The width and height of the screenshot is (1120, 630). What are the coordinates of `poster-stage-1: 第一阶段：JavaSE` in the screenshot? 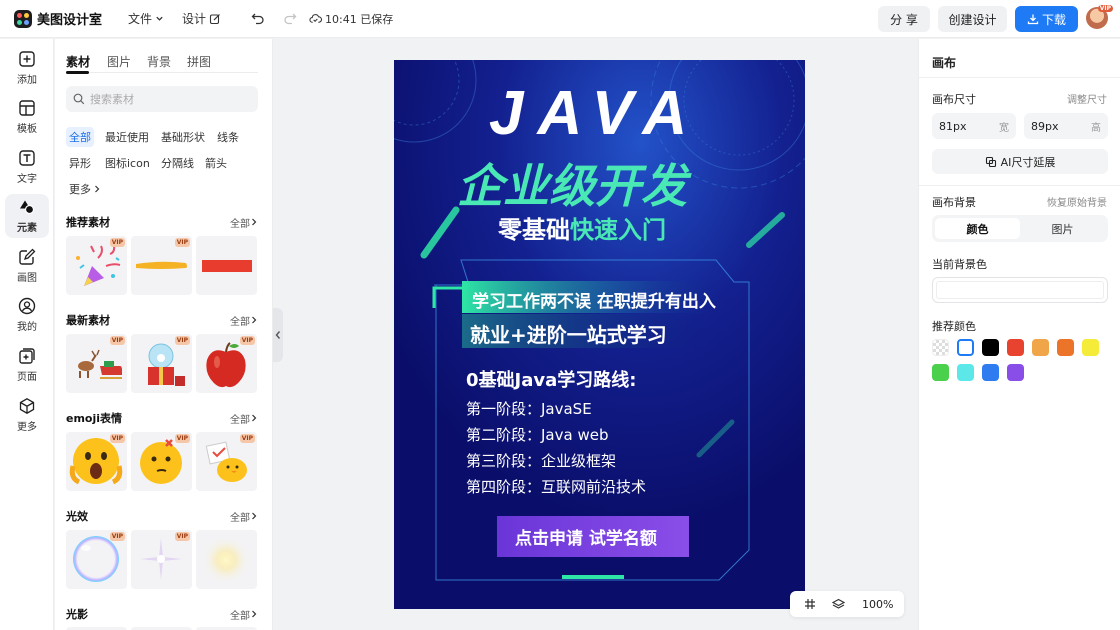 It's located at (529, 408).